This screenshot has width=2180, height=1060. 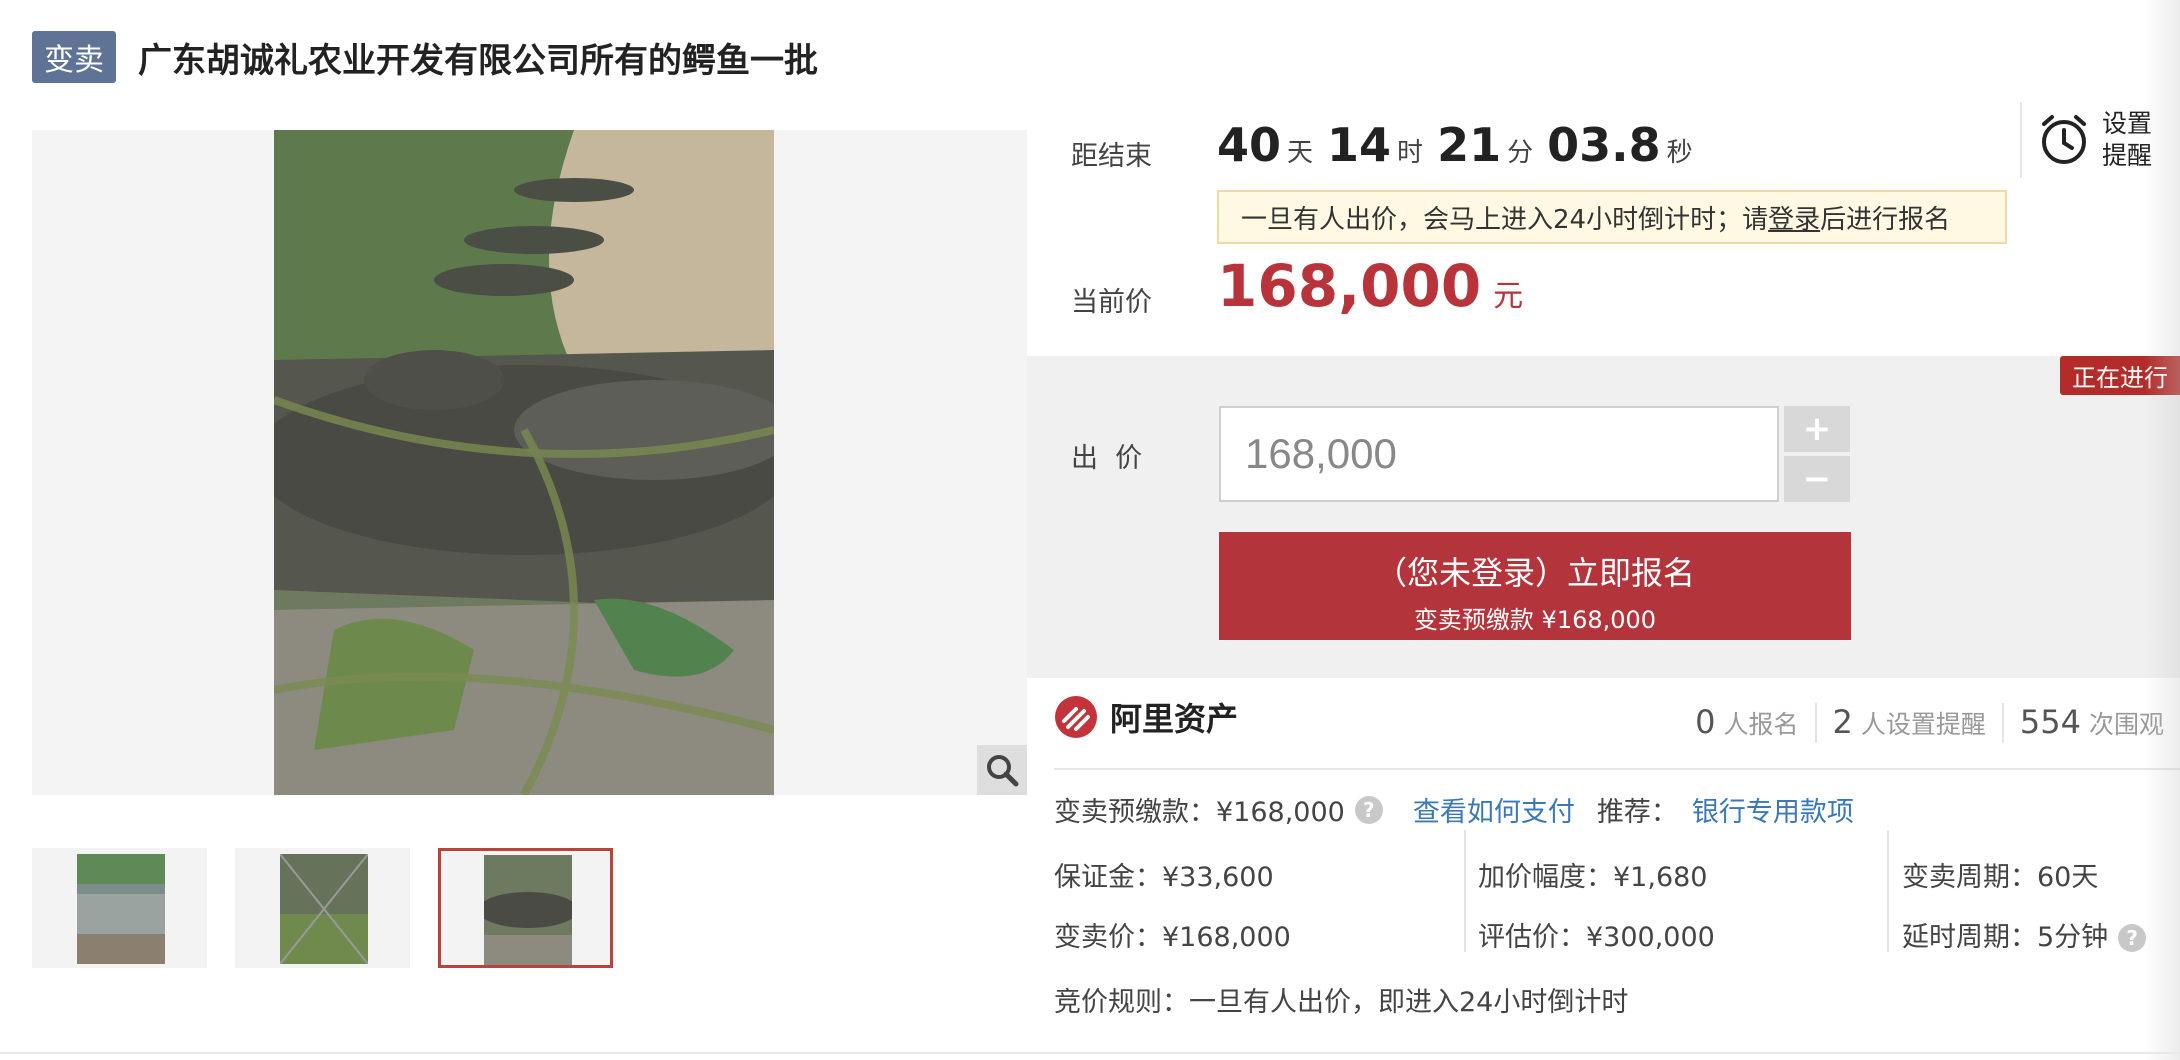 What do you see at coordinates (1174, 719) in the screenshot?
I see `brand-name: 阿里资产` at bounding box center [1174, 719].